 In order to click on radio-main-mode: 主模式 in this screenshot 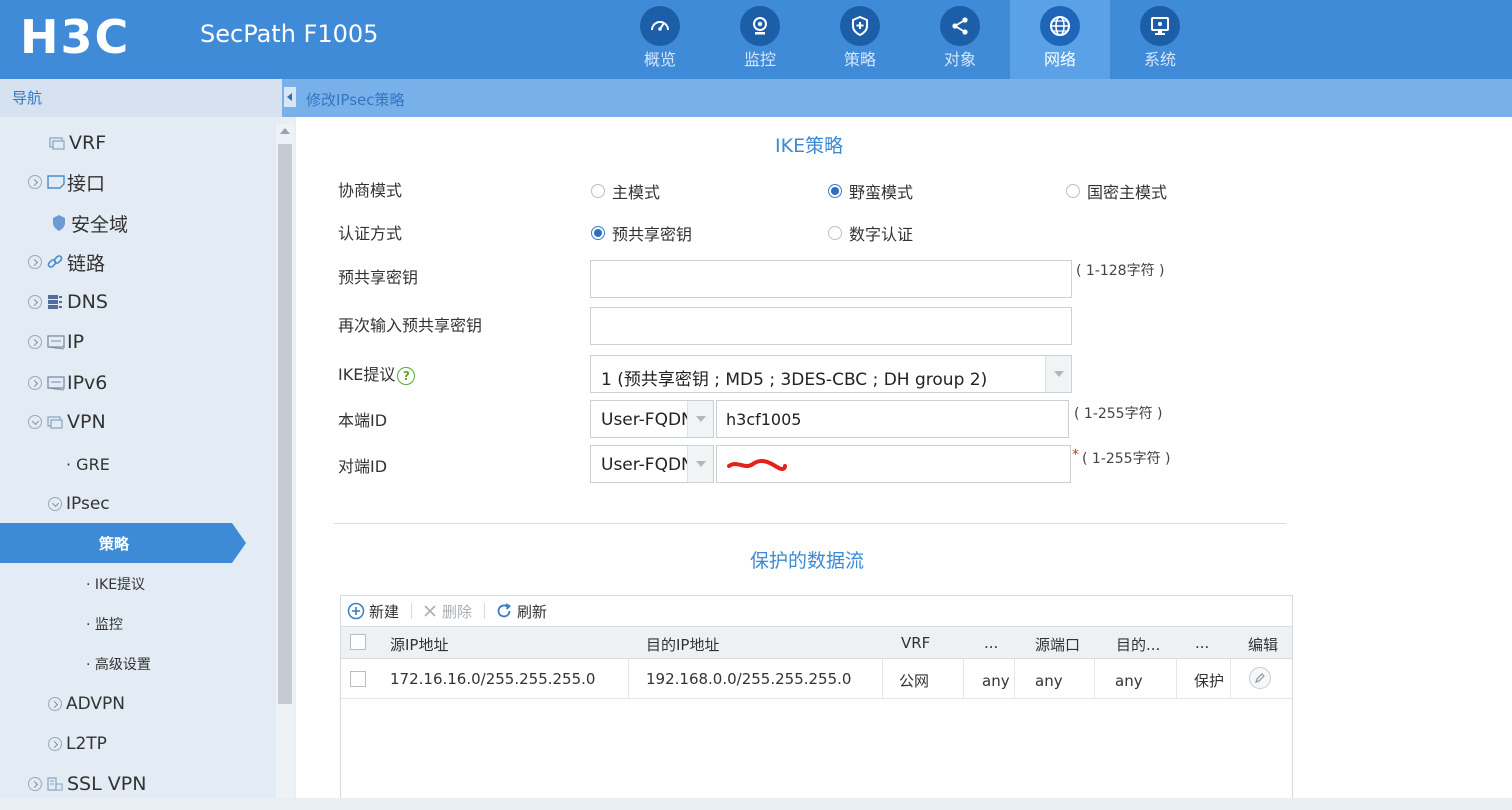, I will do `click(625, 191)`.